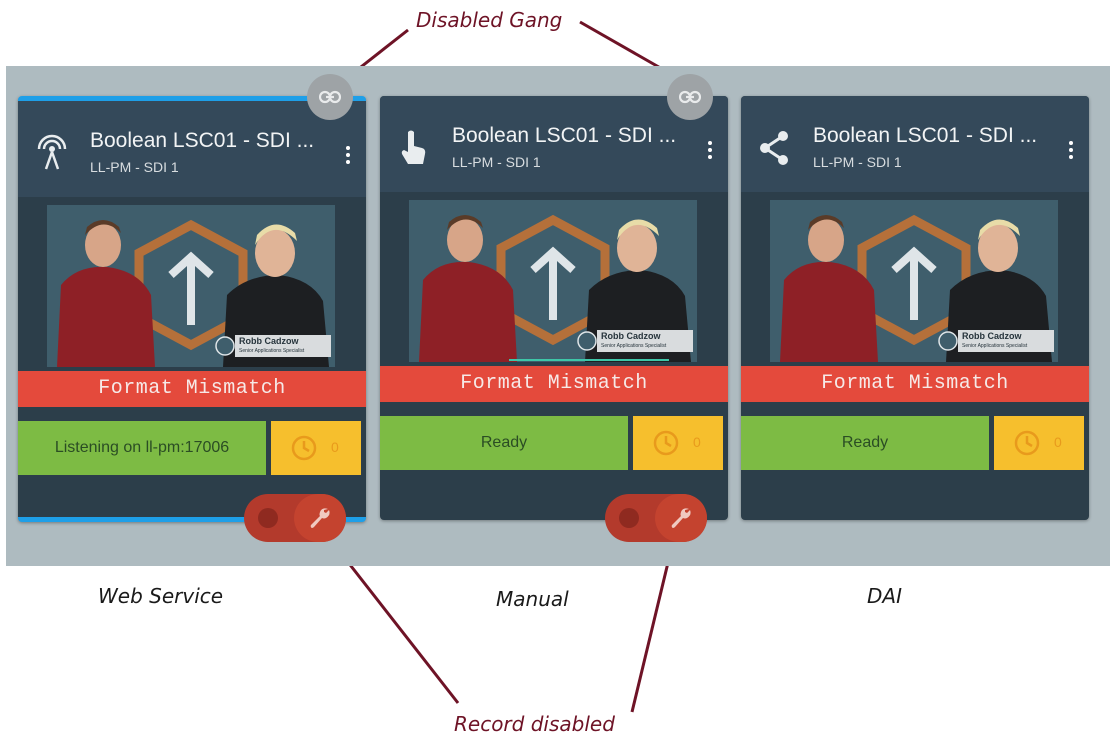  I want to click on gang-link-button-right, so click(690, 97).